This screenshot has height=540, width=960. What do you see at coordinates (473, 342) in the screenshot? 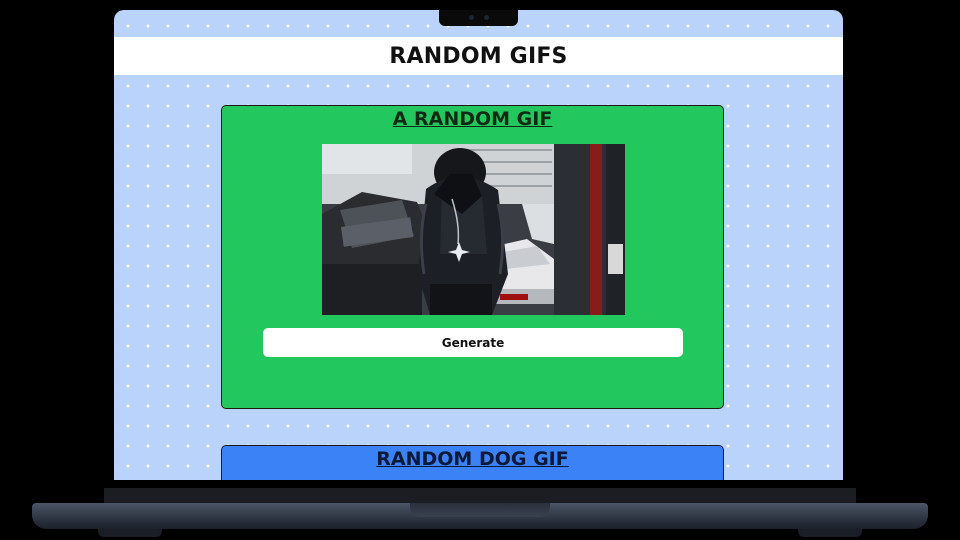
I see `generate-button: Generate` at bounding box center [473, 342].